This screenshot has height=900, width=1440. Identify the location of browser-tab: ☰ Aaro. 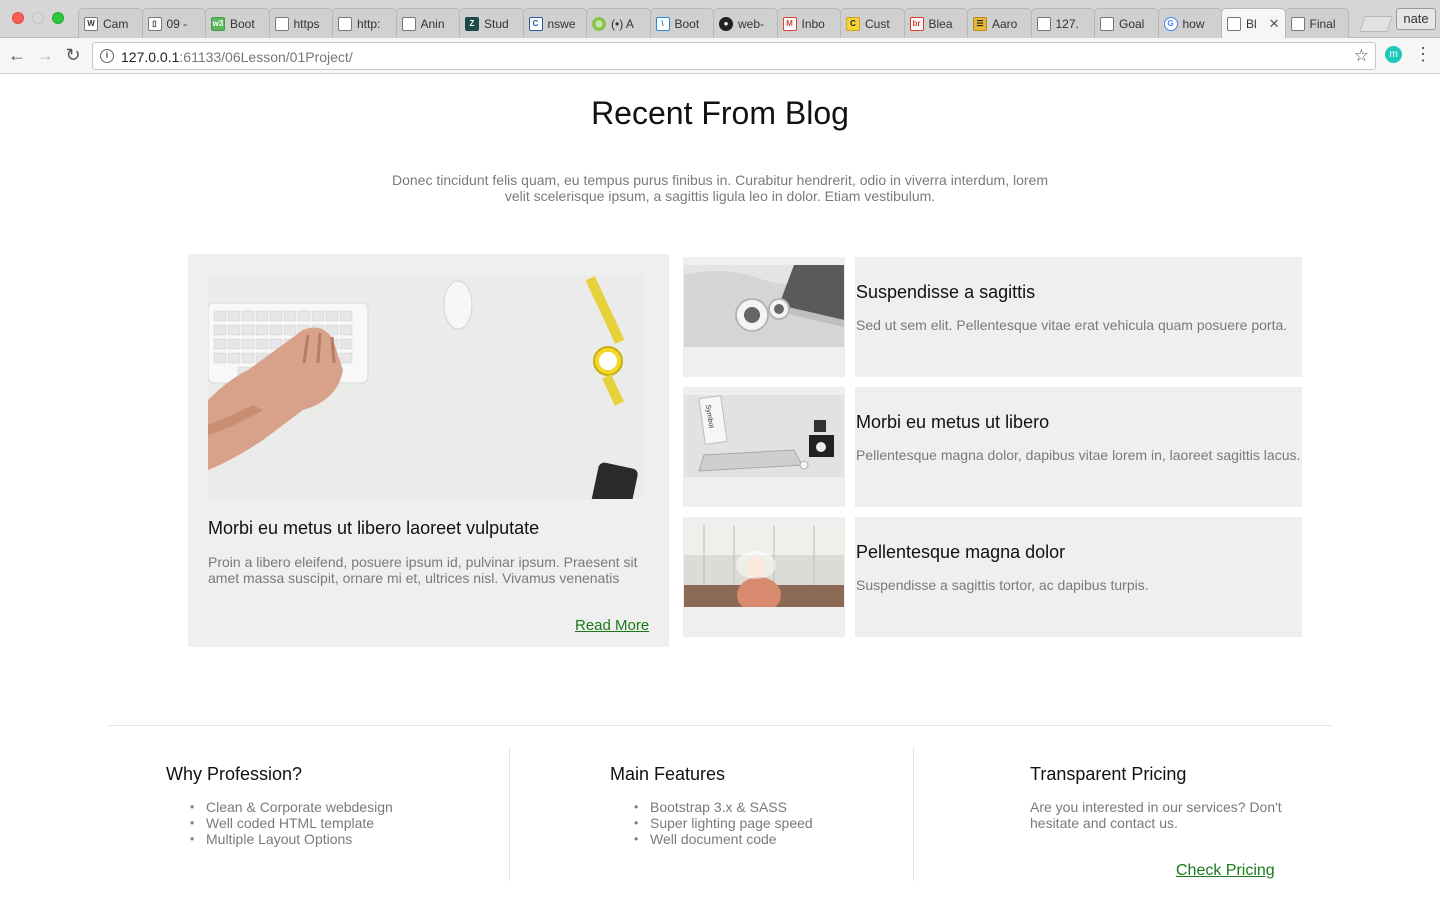
(999, 23).